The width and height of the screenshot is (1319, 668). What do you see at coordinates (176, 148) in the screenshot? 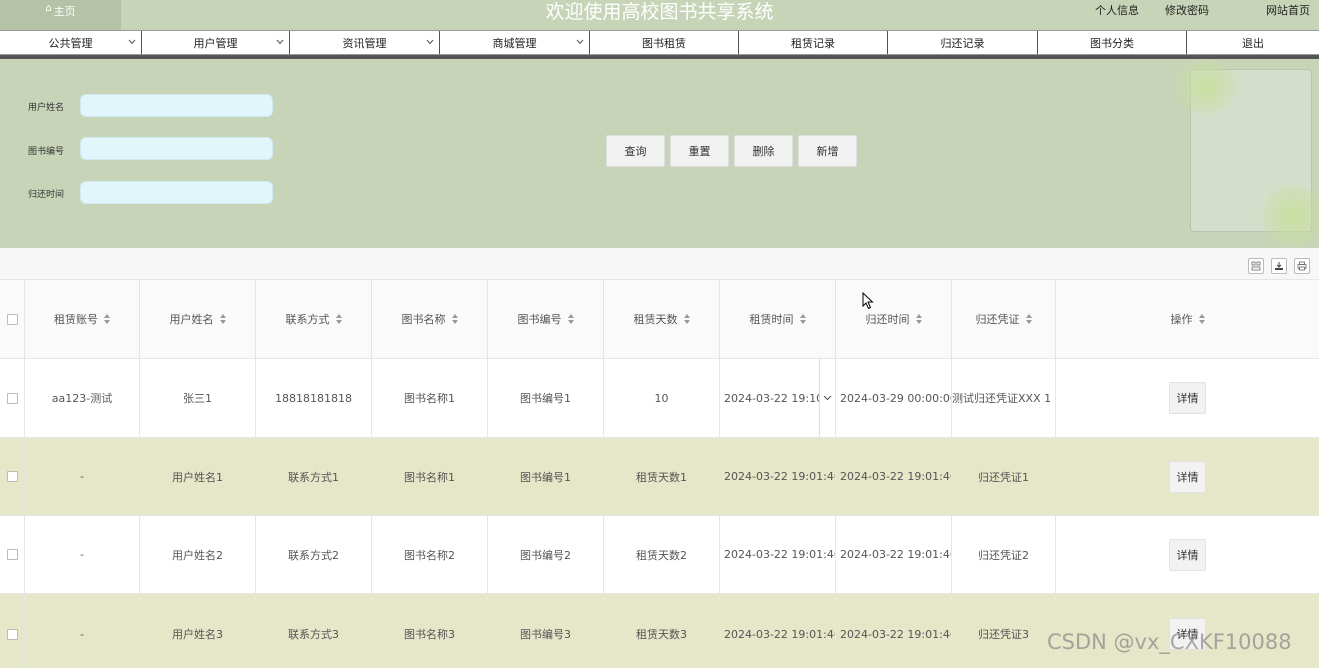
I see `book-number-input` at bounding box center [176, 148].